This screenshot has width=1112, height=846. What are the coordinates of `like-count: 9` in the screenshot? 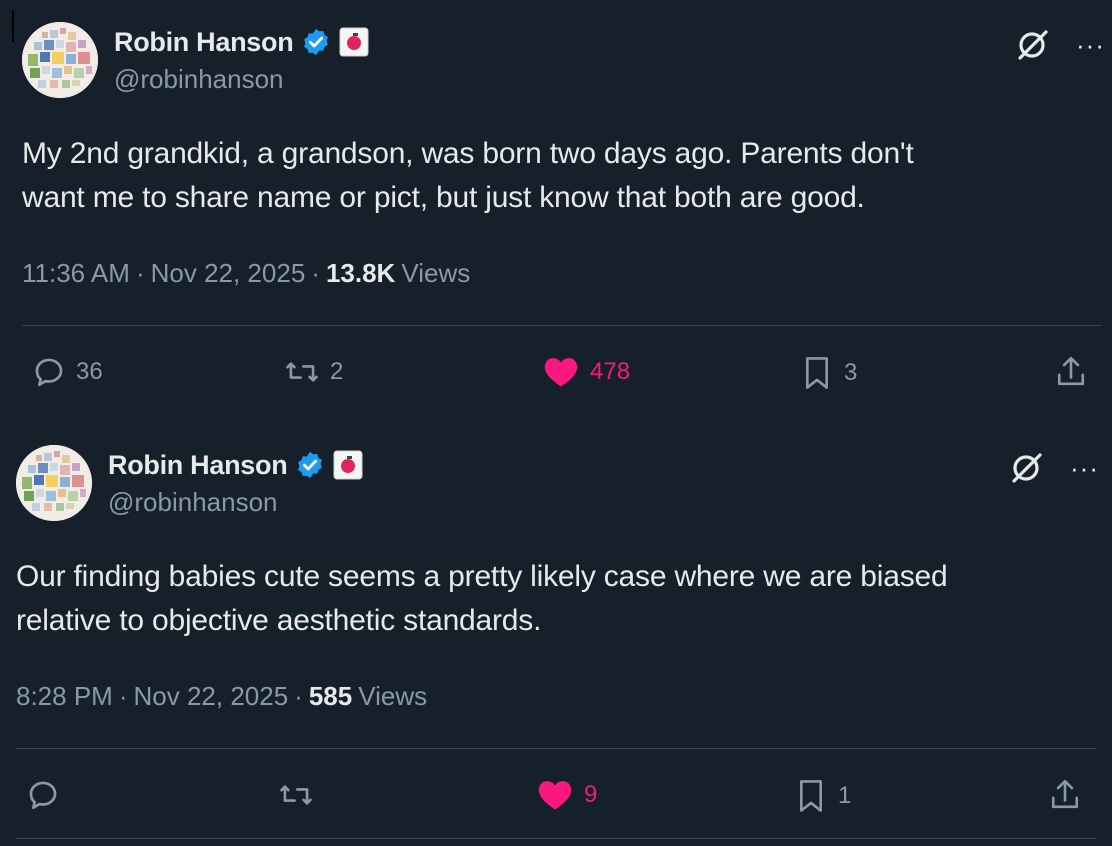 It's located at (591, 794).